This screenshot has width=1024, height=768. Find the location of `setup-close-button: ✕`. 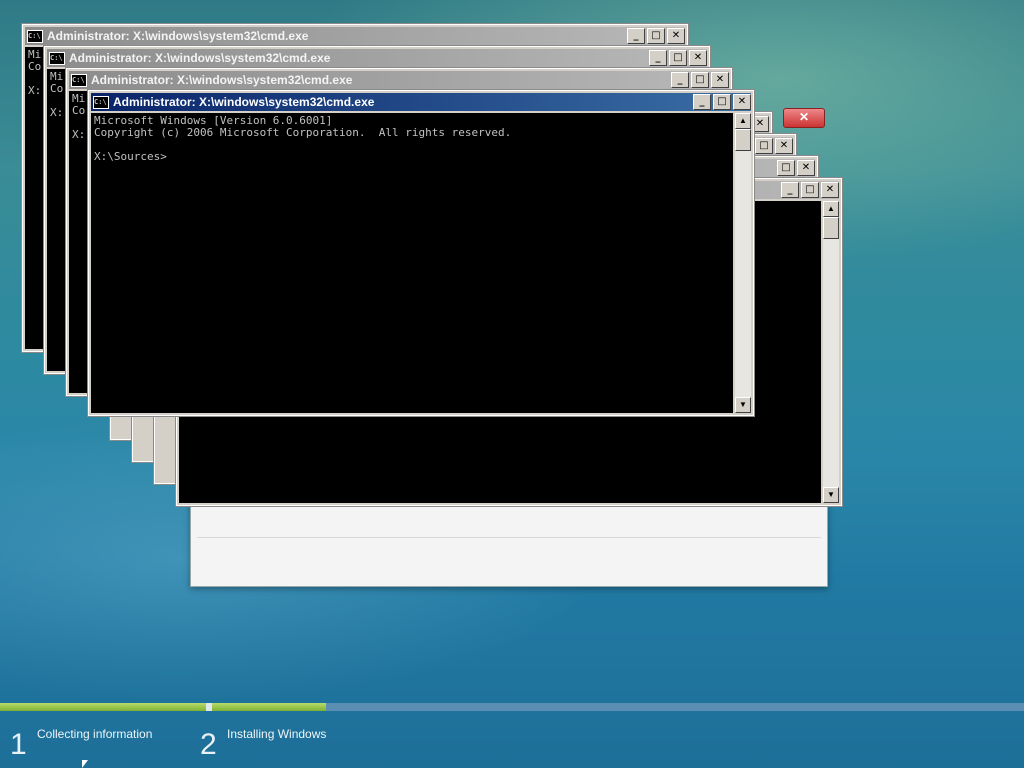

setup-close-button: ✕ is located at coordinates (804, 118).